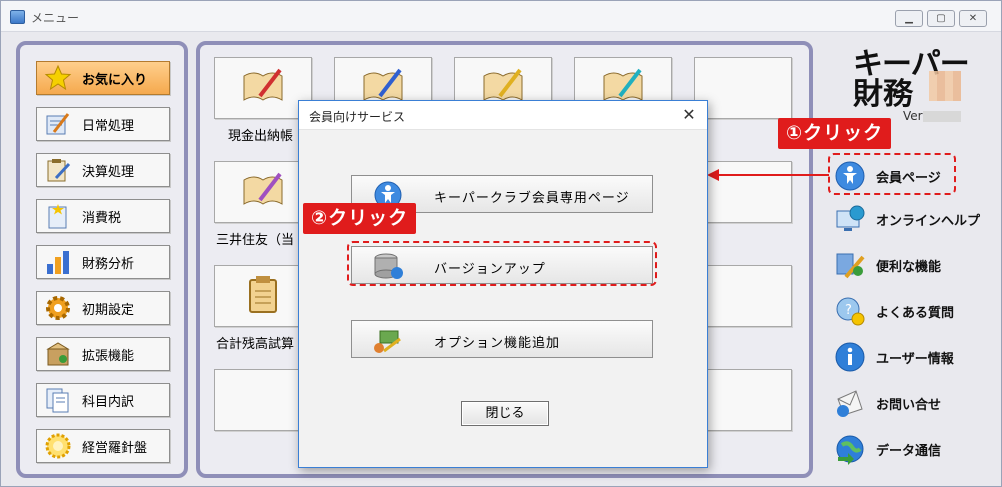 The height and width of the screenshot is (487, 1002). I want to click on nav-label: 財務分析, so click(108, 263).